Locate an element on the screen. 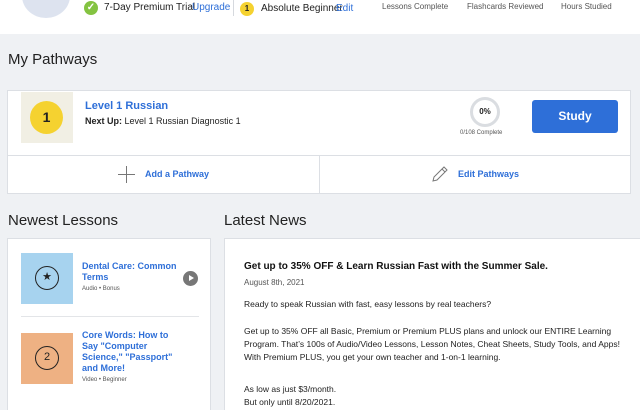 This screenshot has width=640, height=410. news-date: August 8th, 2021 is located at coordinates (274, 282).